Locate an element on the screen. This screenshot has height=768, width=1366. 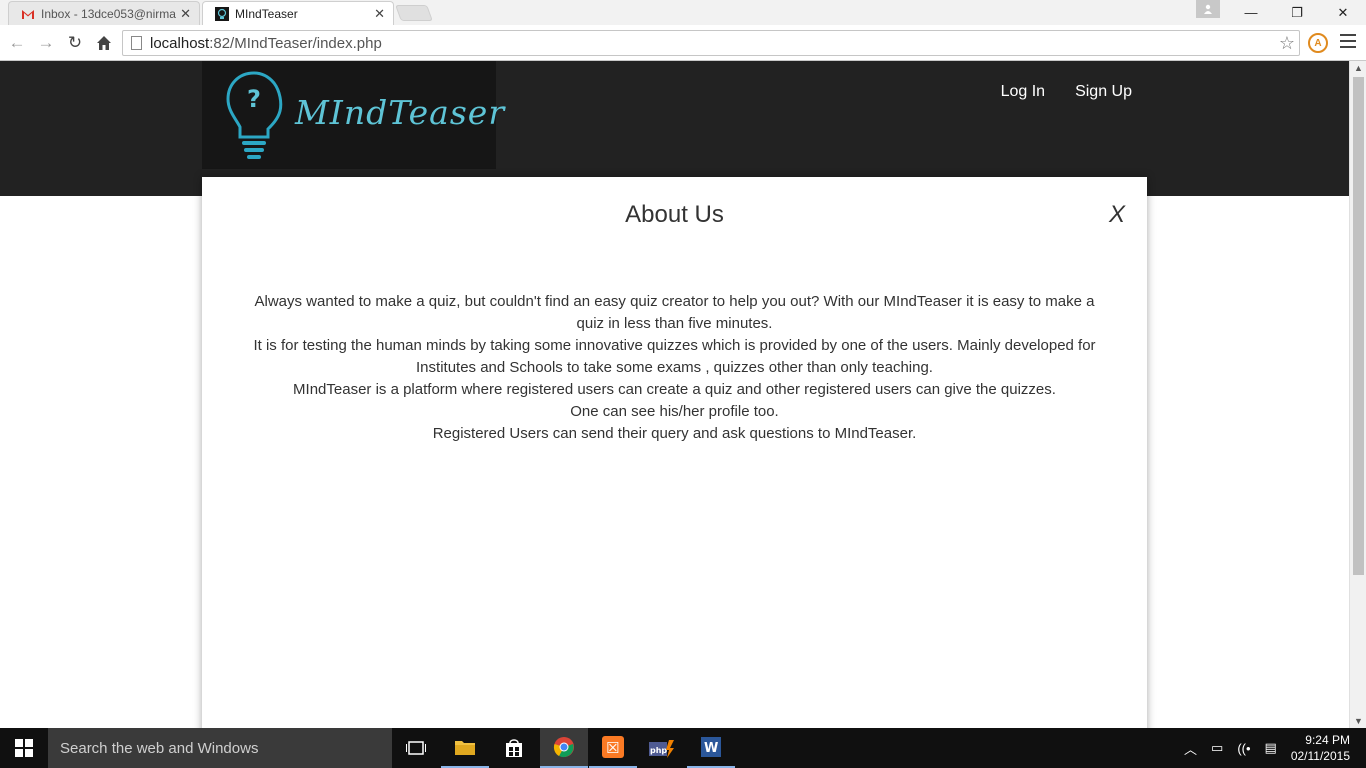
new-tab-button is located at coordinates (414, 13).